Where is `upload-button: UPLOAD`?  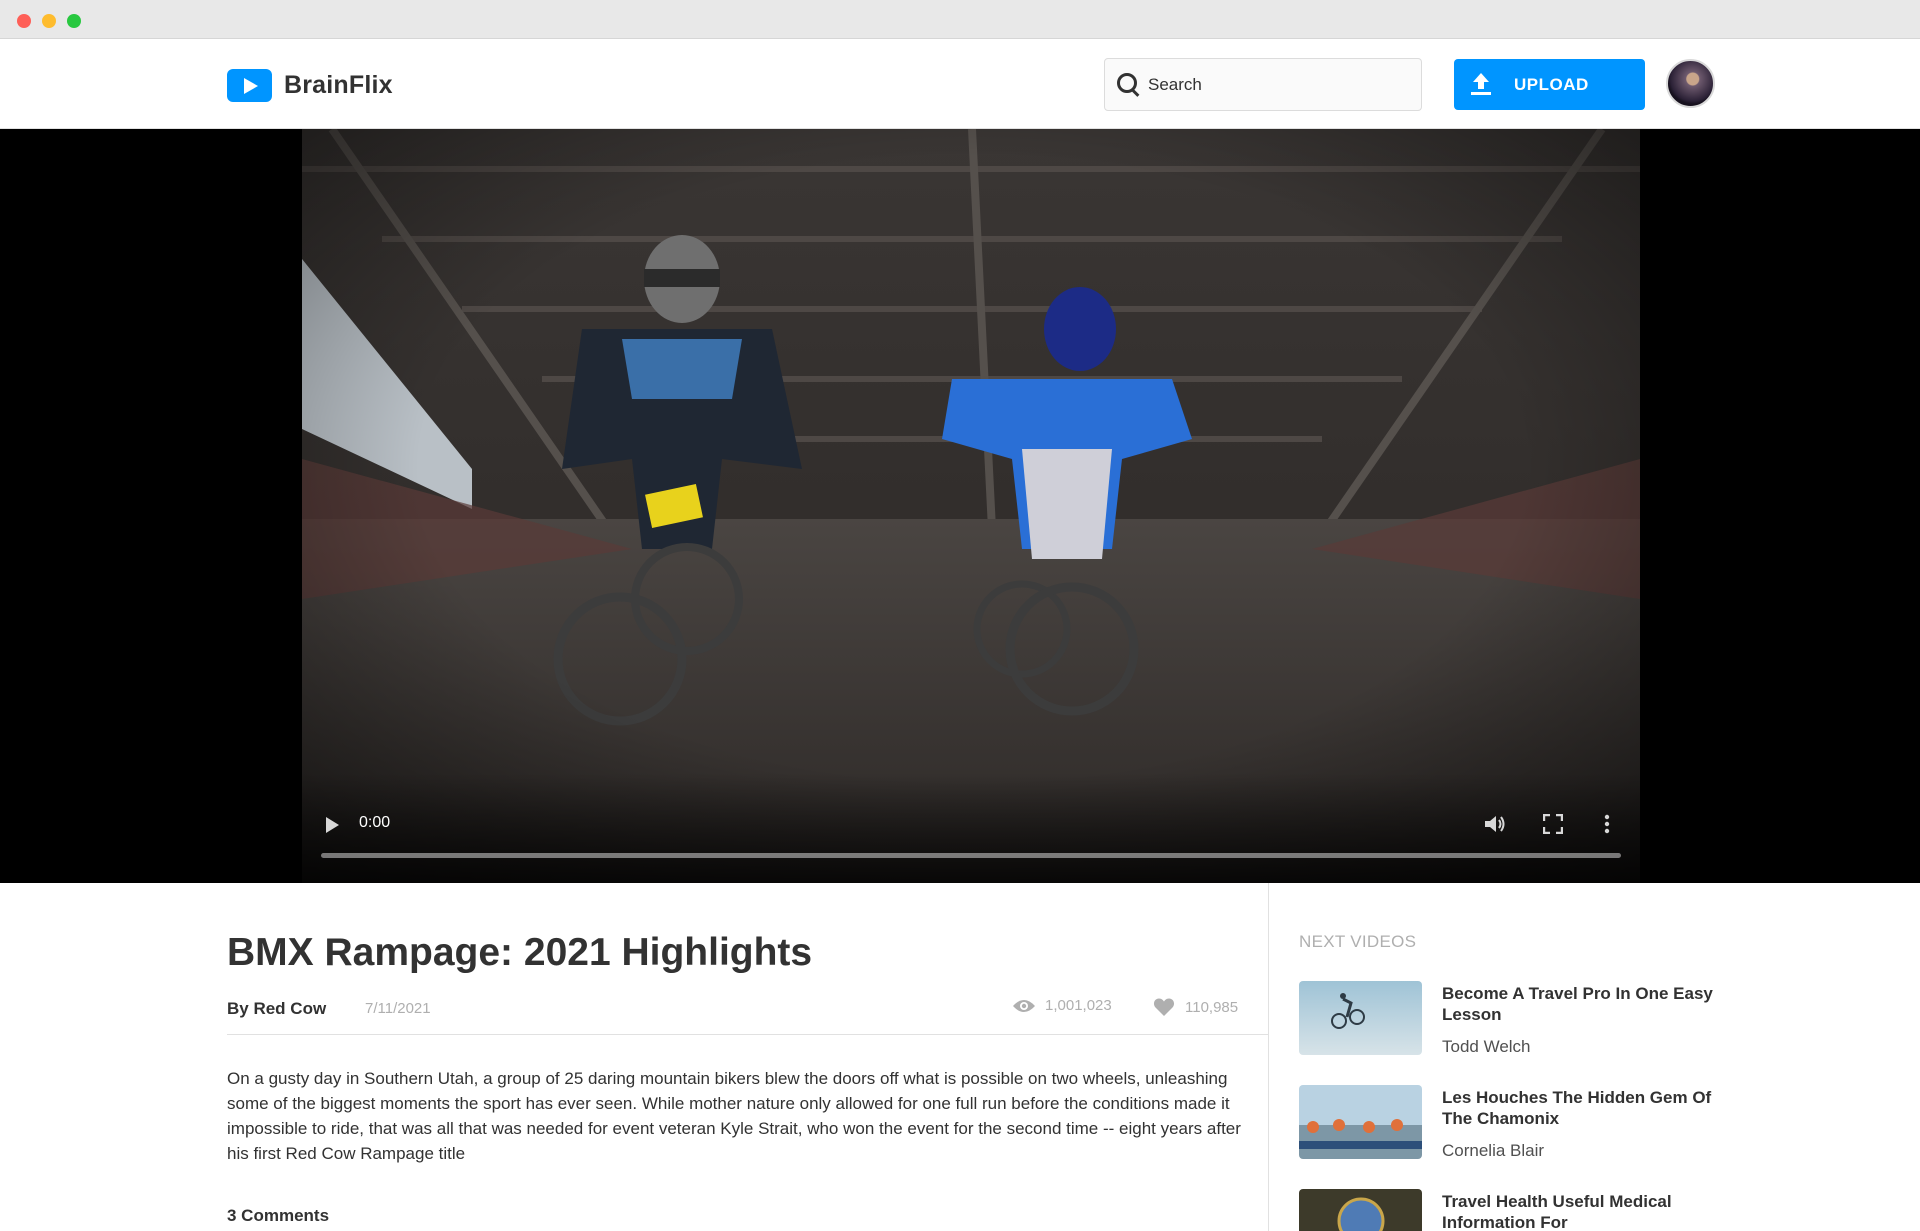 upload-button: UPLOAD is located at coordinates (1549, 84).